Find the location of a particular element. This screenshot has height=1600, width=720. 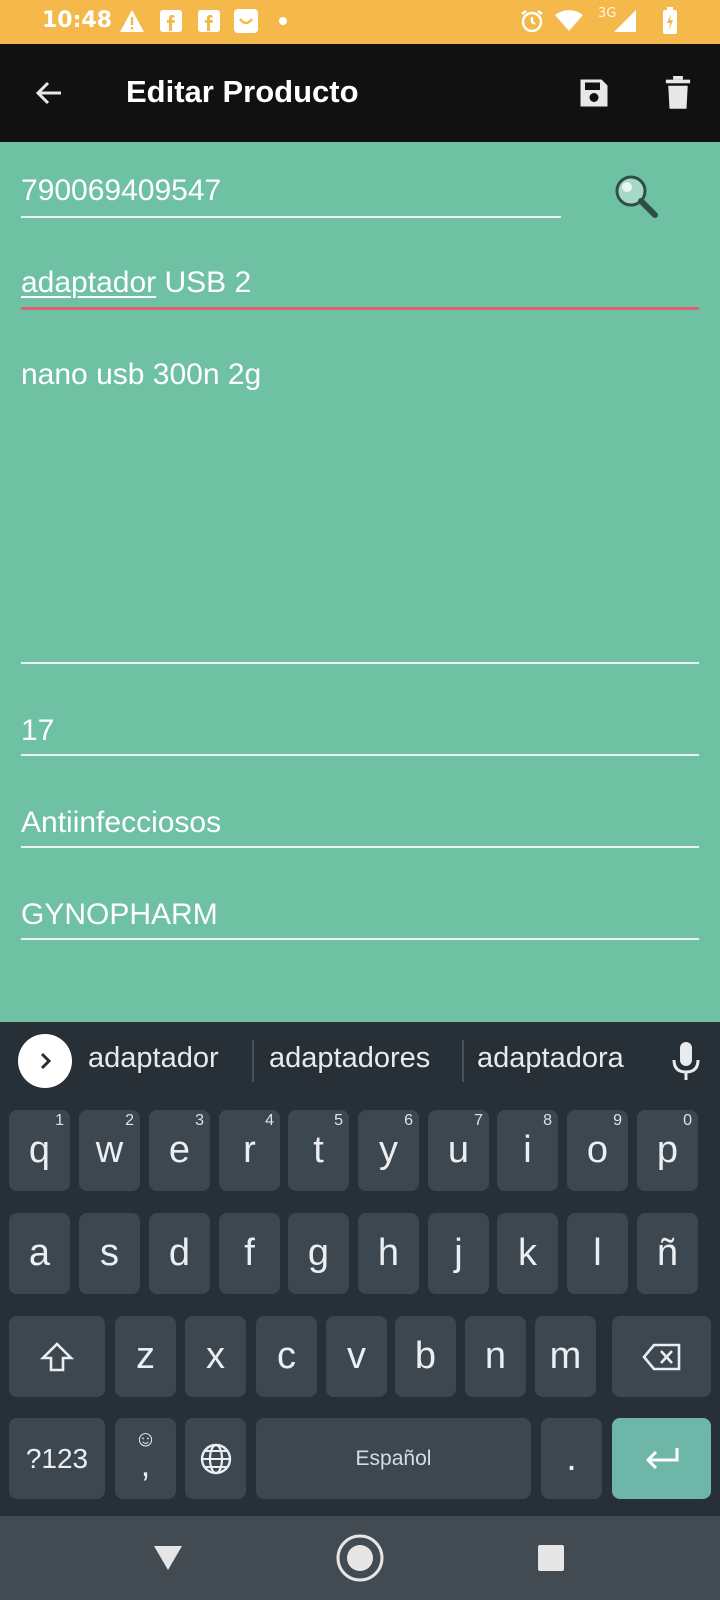

key-0: q1 is located at coordinates (39, 1150).